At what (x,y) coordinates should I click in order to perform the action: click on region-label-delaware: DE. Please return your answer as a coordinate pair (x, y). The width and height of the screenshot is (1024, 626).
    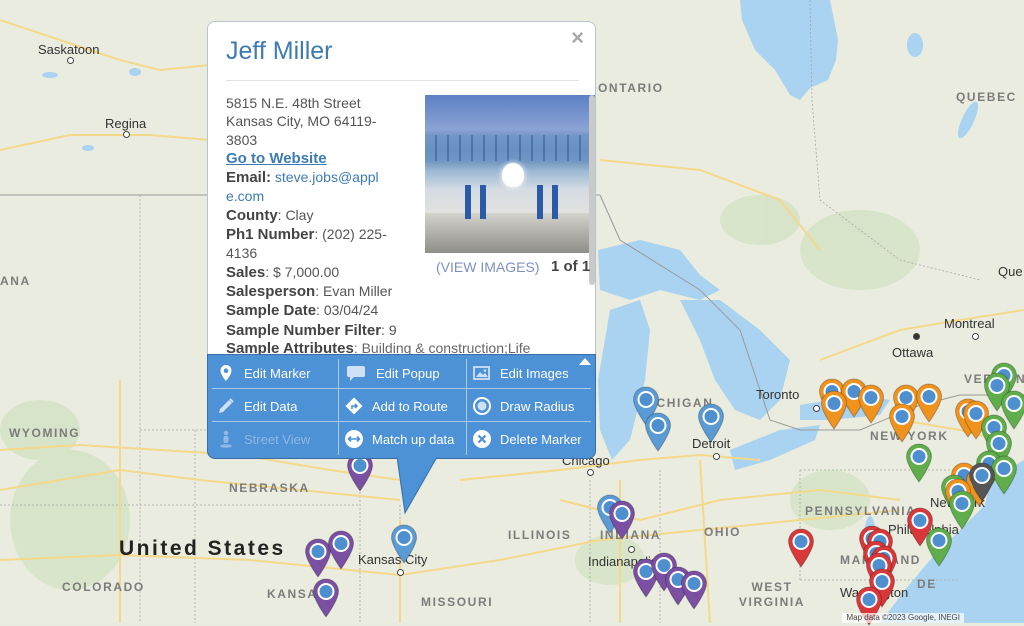
    Looking at the image, I should click on (927, 584).